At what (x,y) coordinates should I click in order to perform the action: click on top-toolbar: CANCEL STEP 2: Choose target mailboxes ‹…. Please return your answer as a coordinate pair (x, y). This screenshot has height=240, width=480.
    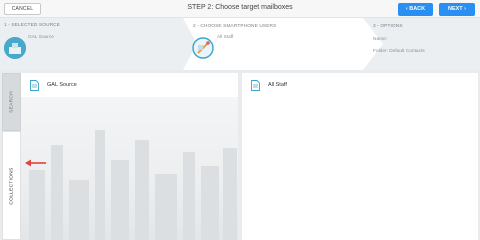
    Looking at the image, I should click on (240, 9).